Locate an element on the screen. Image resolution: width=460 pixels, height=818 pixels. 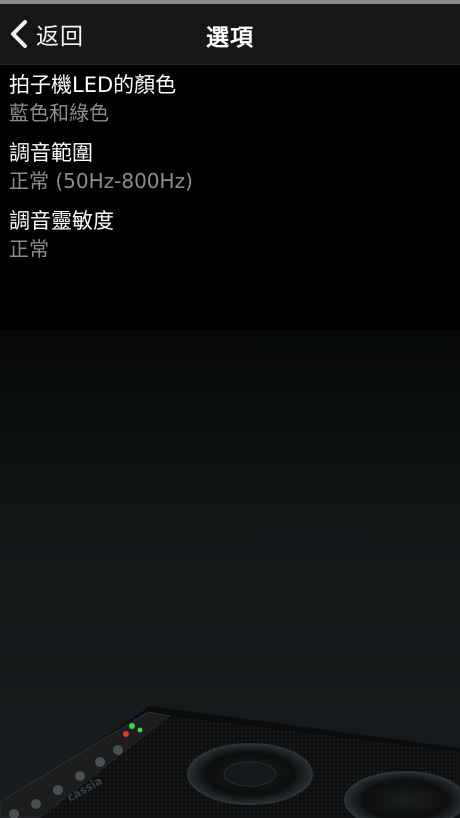
setting-value: 正常 (50Hz-800Hz) is located at coordinates (101, 181).